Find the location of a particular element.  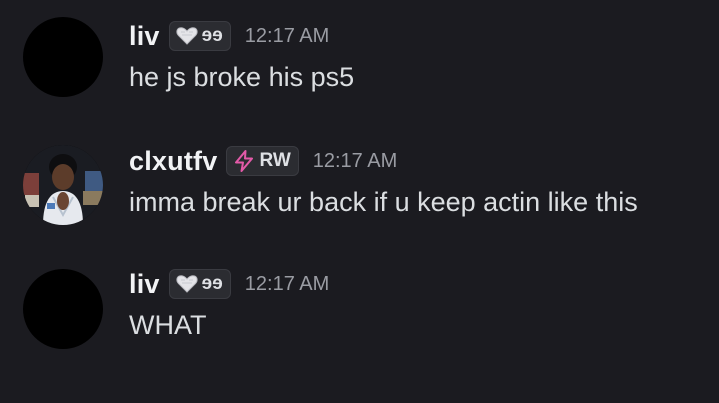

lightning-icon is located at coordinates (244, 161).